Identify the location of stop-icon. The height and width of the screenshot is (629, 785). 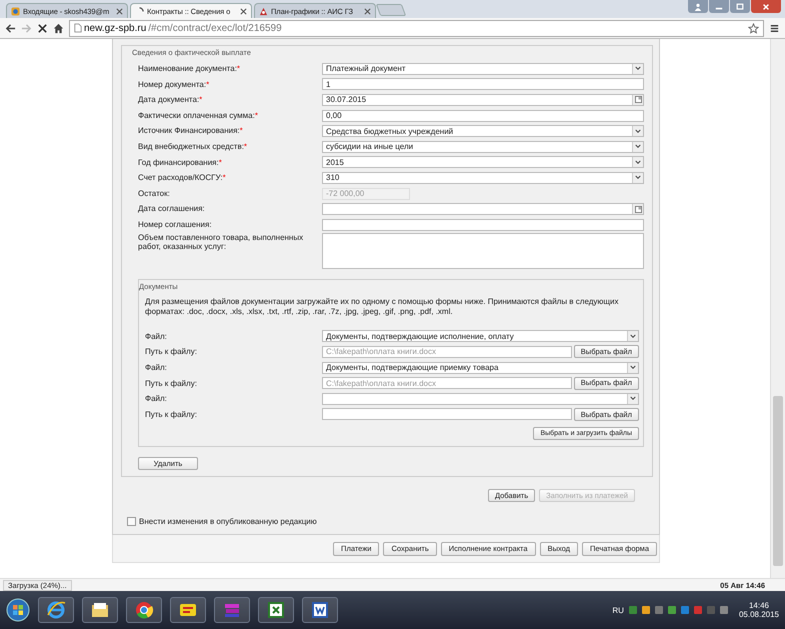
(42, 28).